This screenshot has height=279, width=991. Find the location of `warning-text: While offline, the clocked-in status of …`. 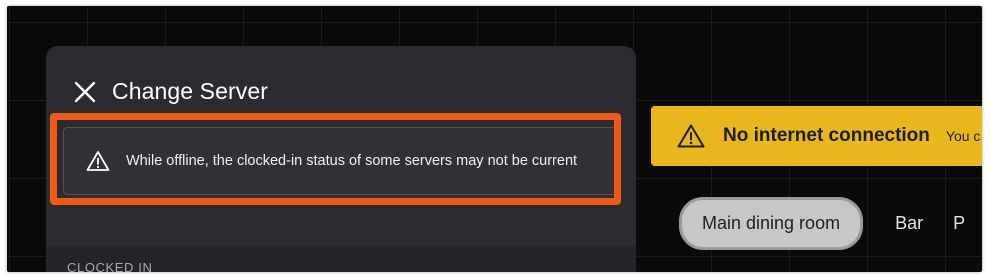

warning-text: While offline, the clocked-in status of … is located at coordinates (352, 160).